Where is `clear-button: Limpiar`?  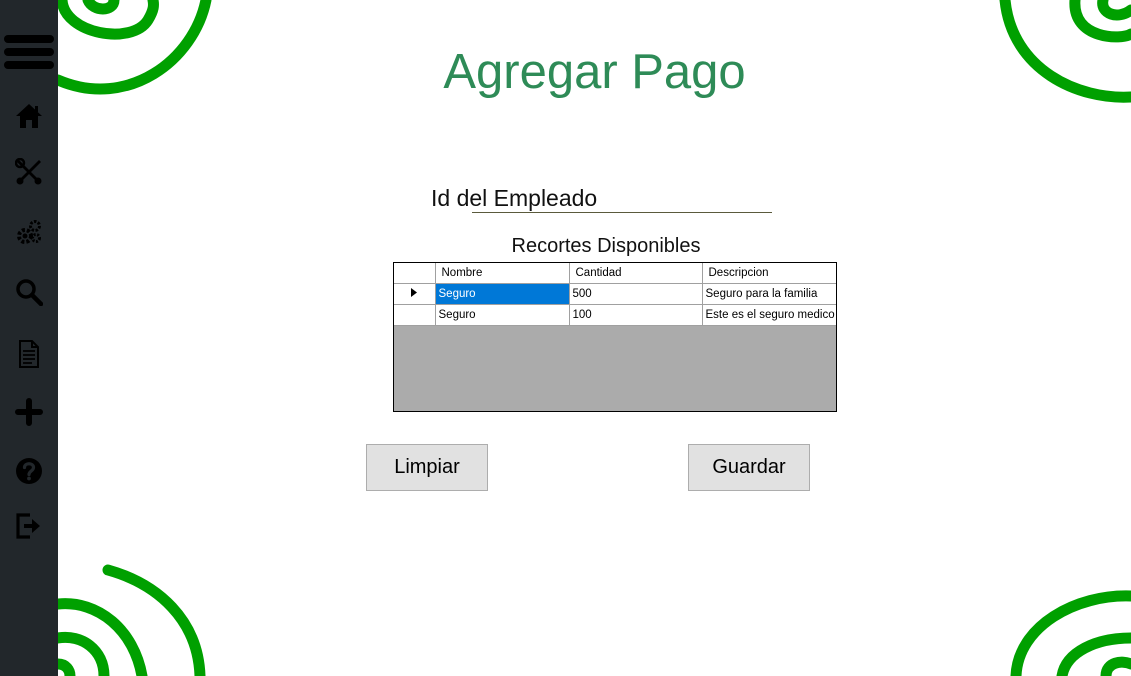 clear-button: Limpiar is located at coordinates (427, 467).